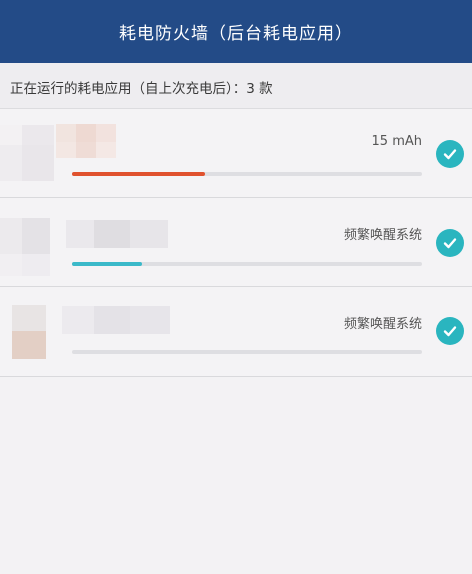  I want to click on running-apps-count-label: 正在运行的耗电应用（自上次充电后）：3 款, so click(141, 89).